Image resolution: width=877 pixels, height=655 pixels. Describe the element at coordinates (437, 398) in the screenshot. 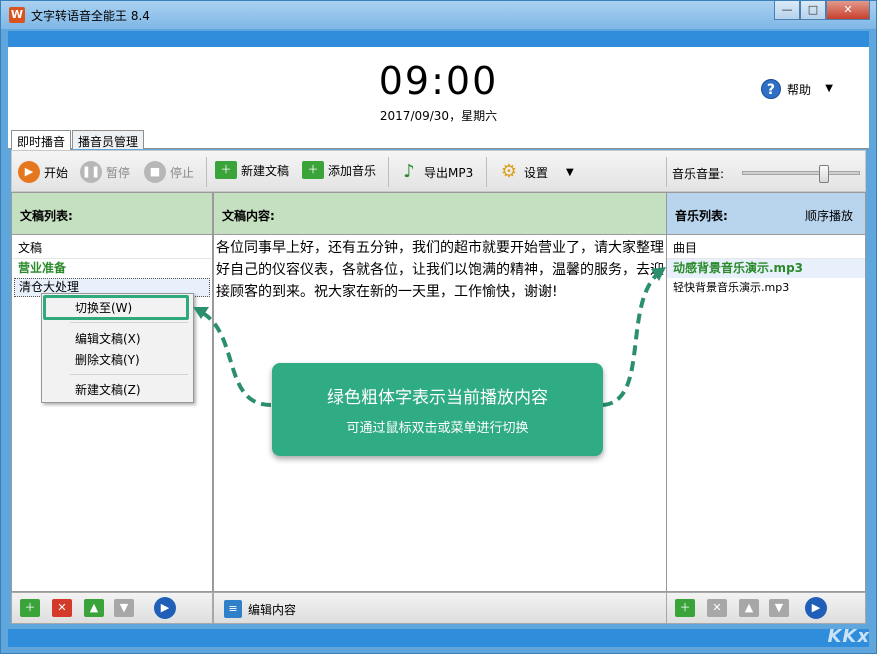

I see `callout-title: 绿色粗体字表示当前播放内容` at that location.